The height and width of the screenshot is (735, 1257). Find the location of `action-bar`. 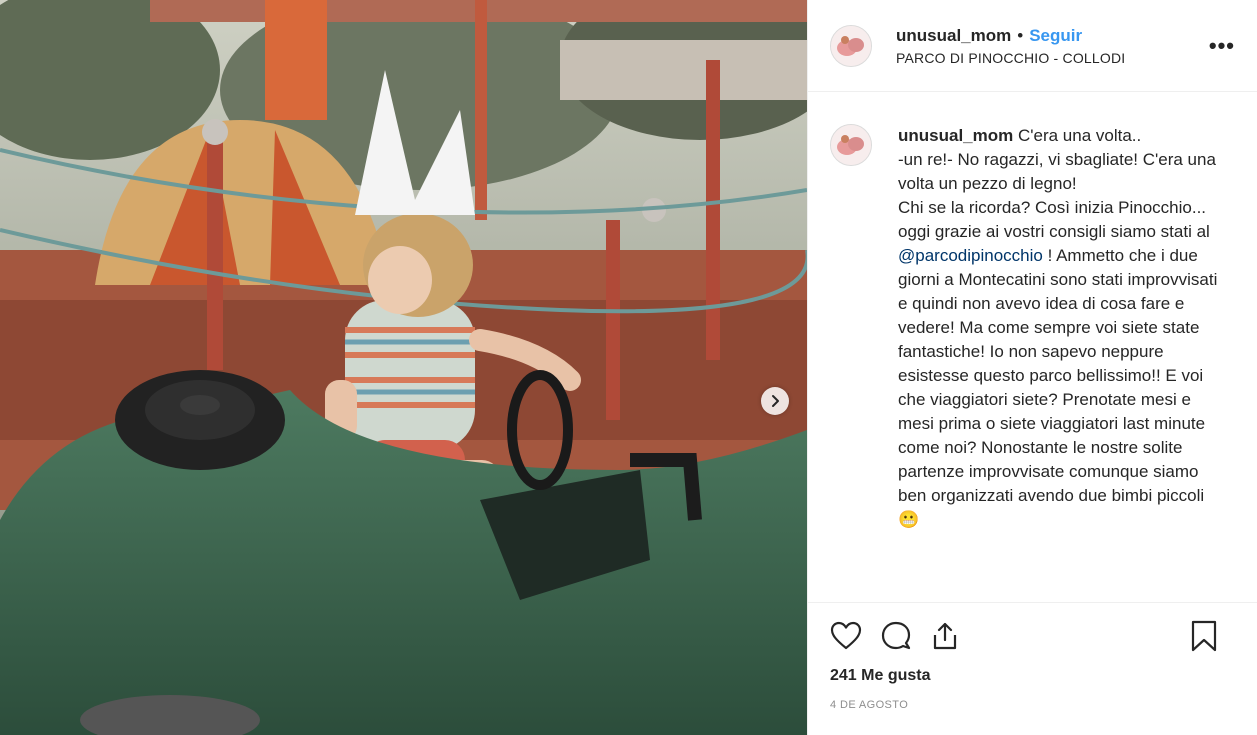

action-bar is located at coordinates (1032, 636).